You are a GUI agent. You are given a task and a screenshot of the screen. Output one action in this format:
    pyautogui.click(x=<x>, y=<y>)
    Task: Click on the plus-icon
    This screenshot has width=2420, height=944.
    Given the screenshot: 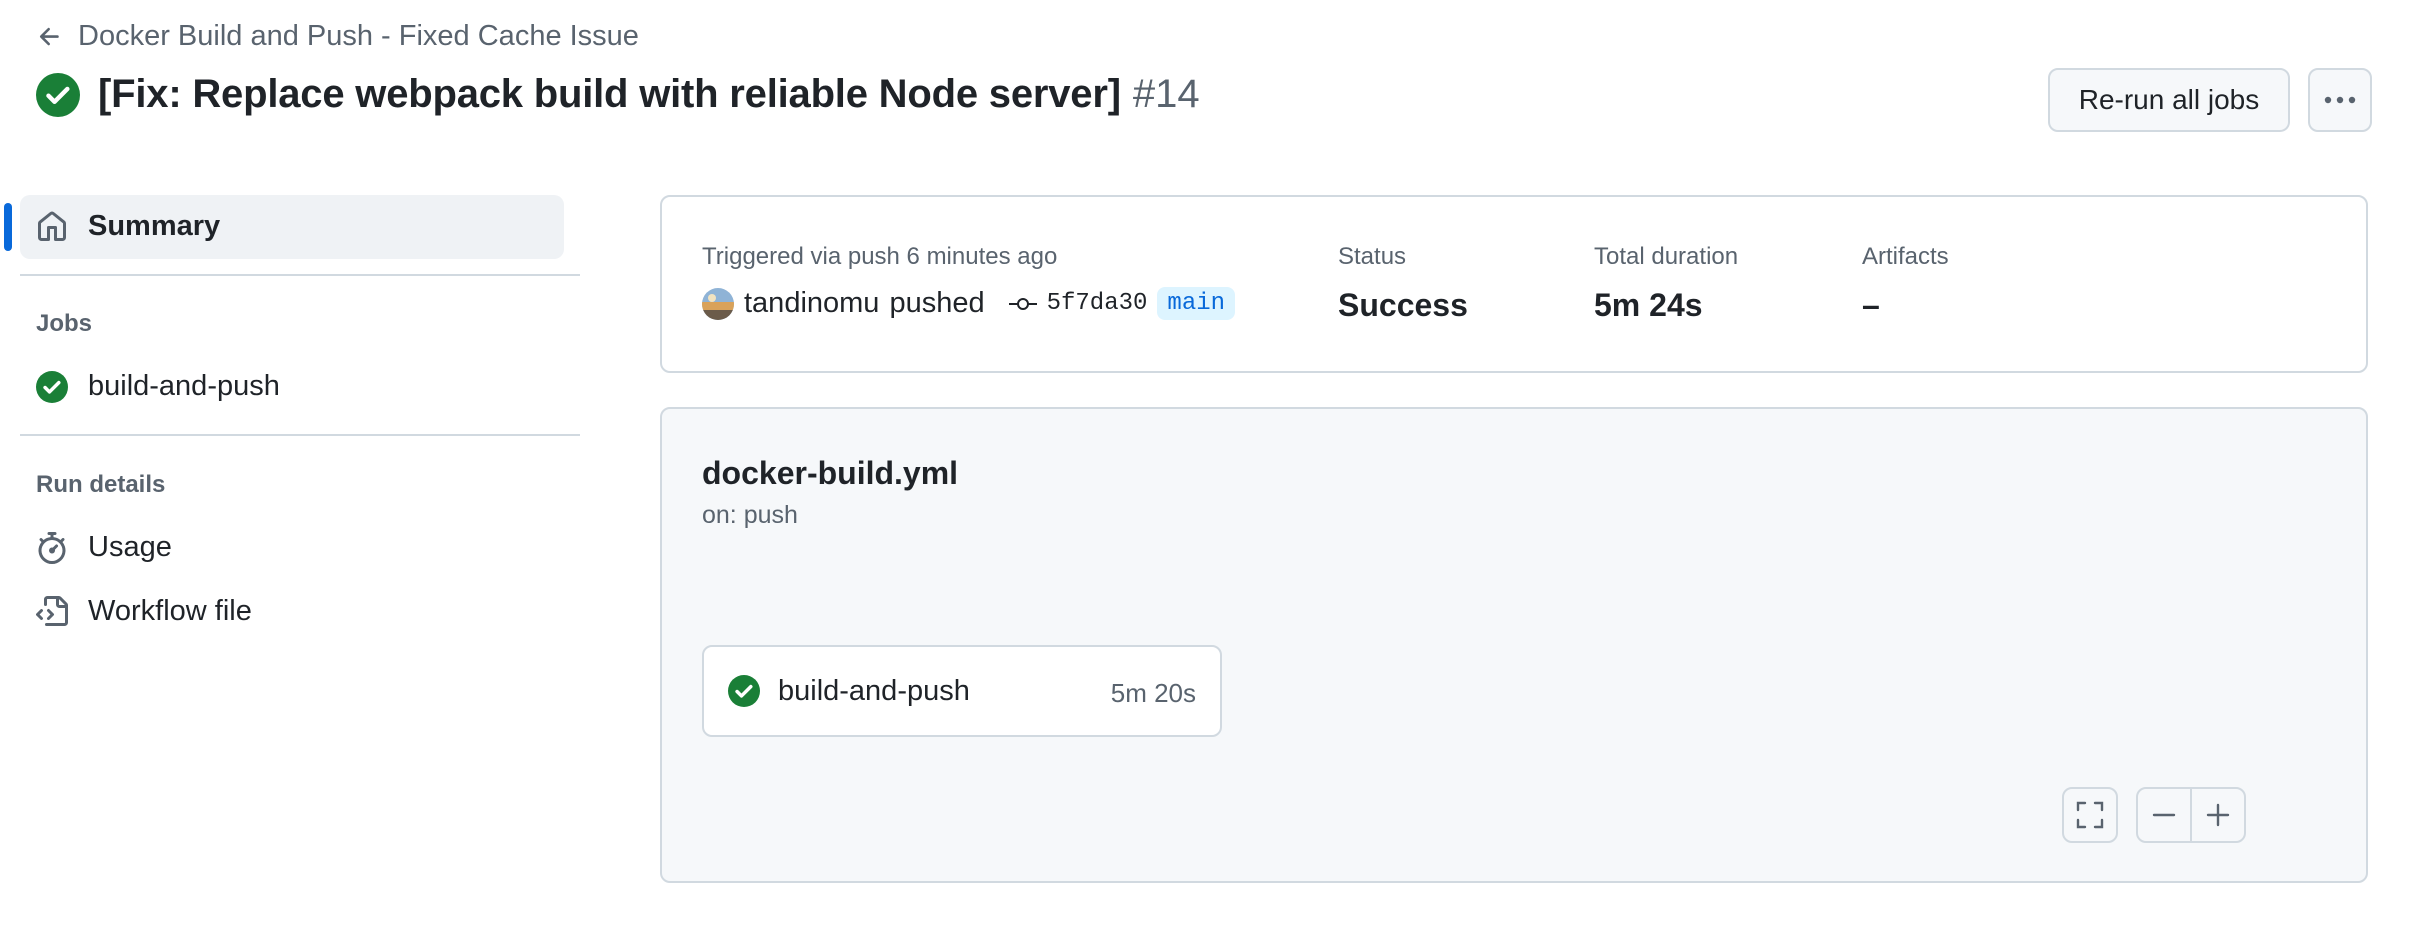 What is the action you would take?
    pyautogui.click(x=2218, y=815)
    